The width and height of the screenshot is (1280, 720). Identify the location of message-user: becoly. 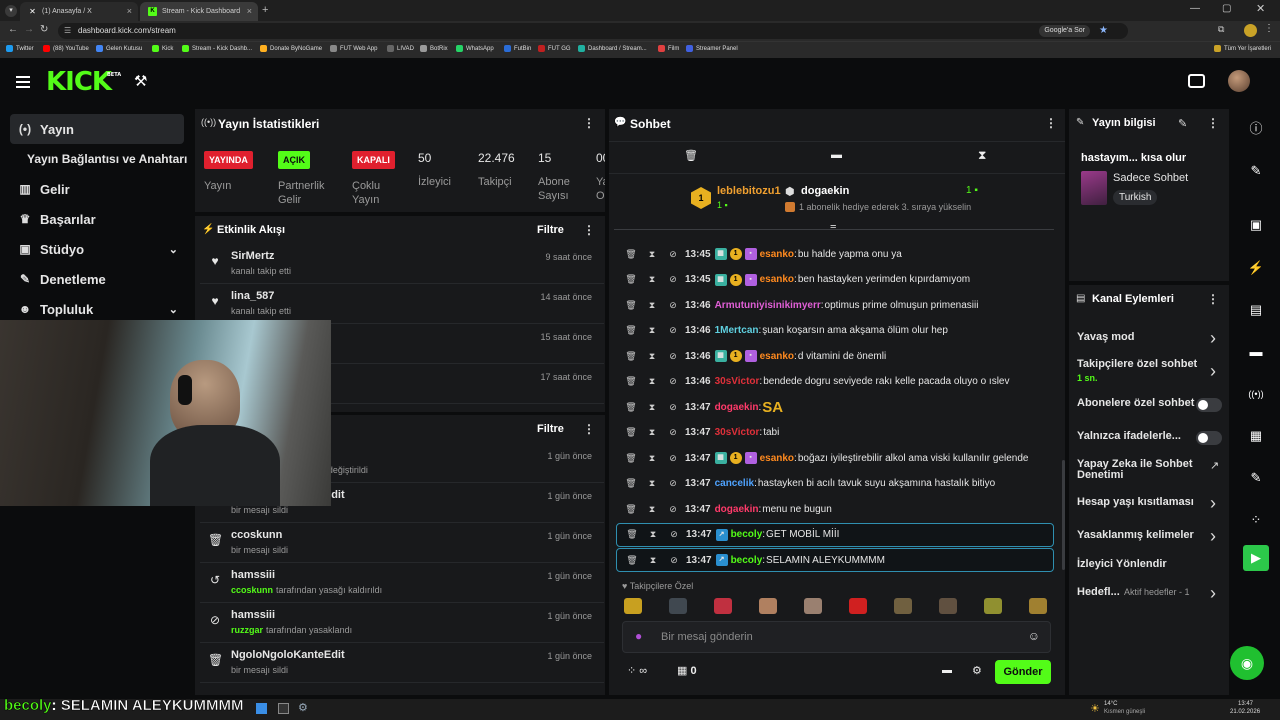
(747, 560).